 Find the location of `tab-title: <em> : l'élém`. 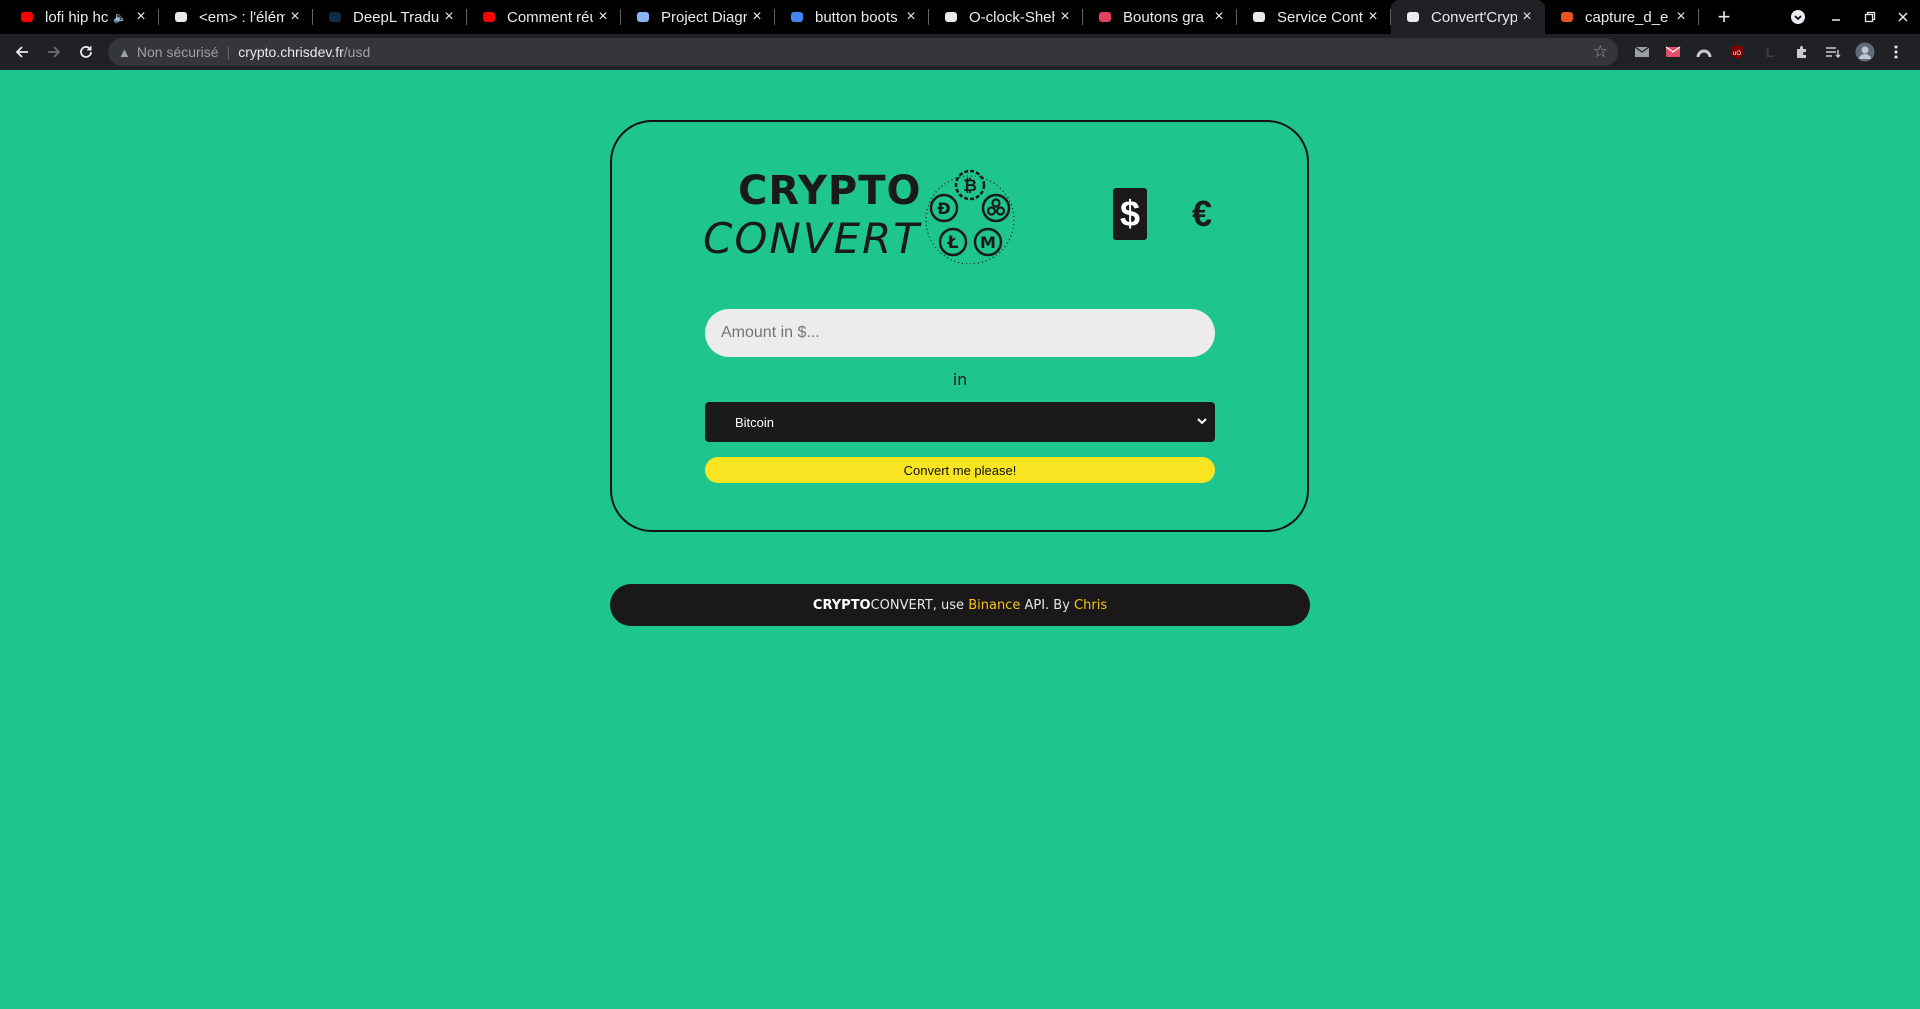

tab-title: <em> : l'élém is located at coordinates (242, 17).